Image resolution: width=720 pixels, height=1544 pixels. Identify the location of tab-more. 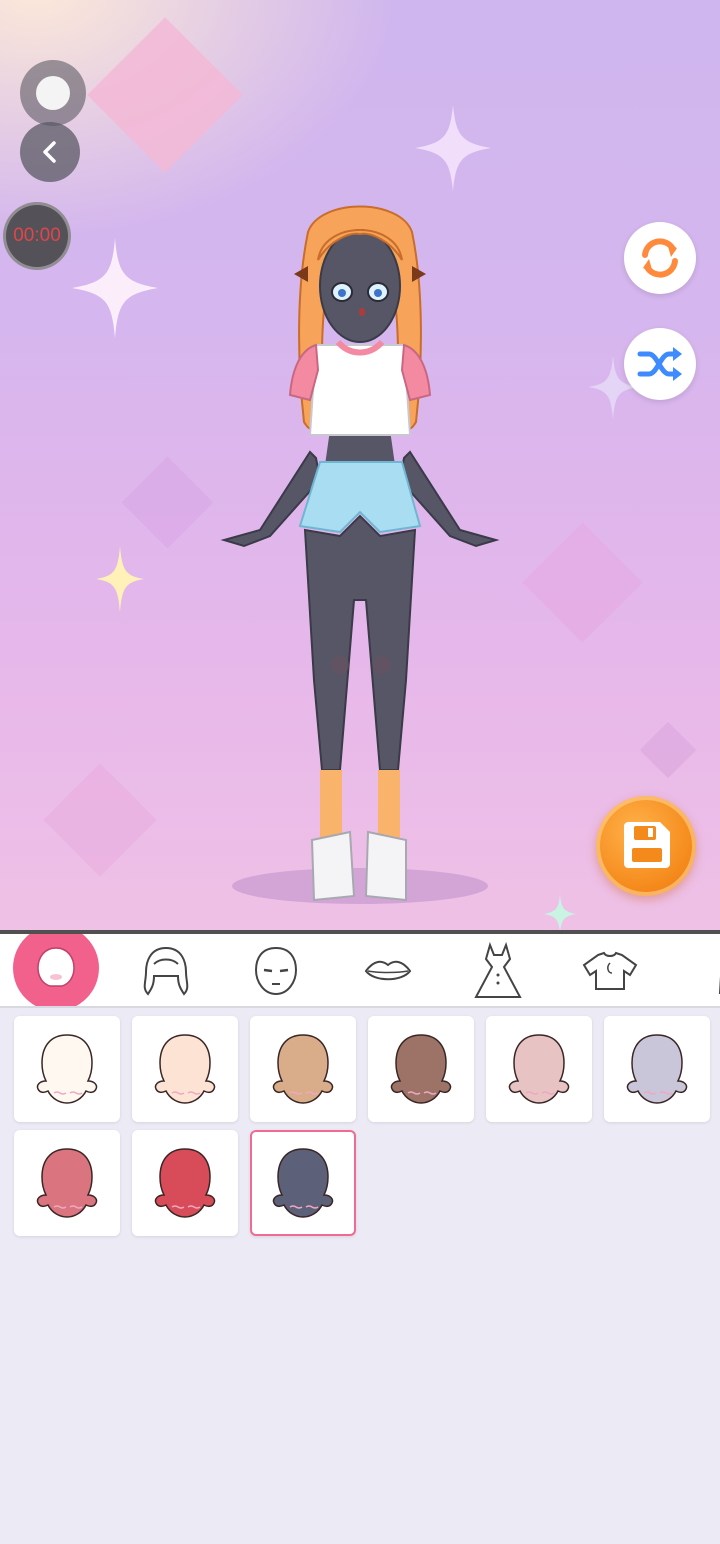
(692, 970).